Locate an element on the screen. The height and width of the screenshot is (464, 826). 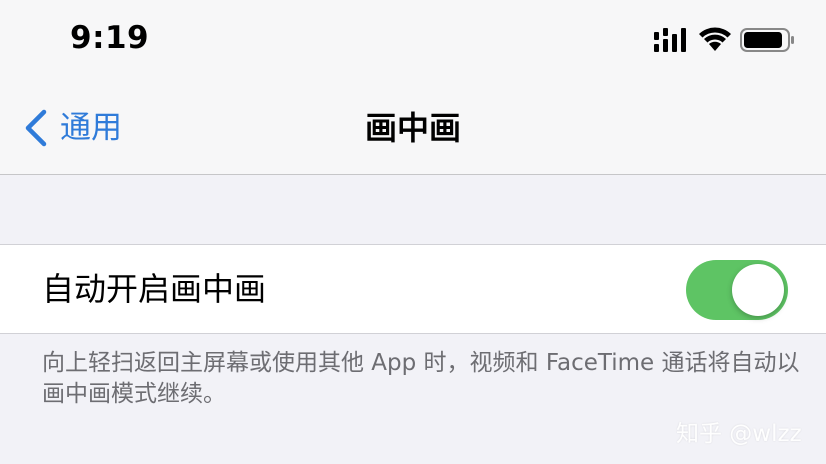
status-time: 9:19 is located at coordinates (110, 38).